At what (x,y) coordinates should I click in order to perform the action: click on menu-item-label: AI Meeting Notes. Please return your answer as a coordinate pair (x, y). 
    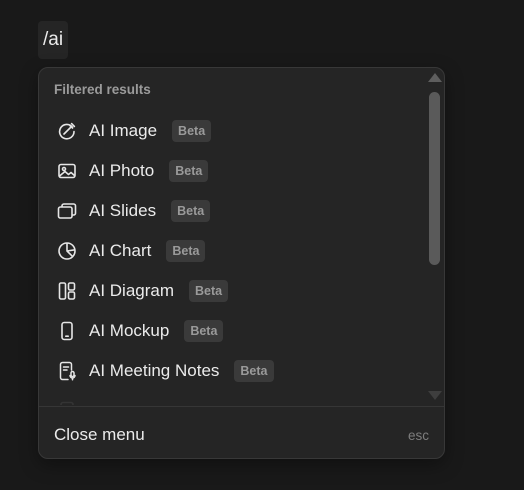
    Looking at the image, I should click on (154, 370).